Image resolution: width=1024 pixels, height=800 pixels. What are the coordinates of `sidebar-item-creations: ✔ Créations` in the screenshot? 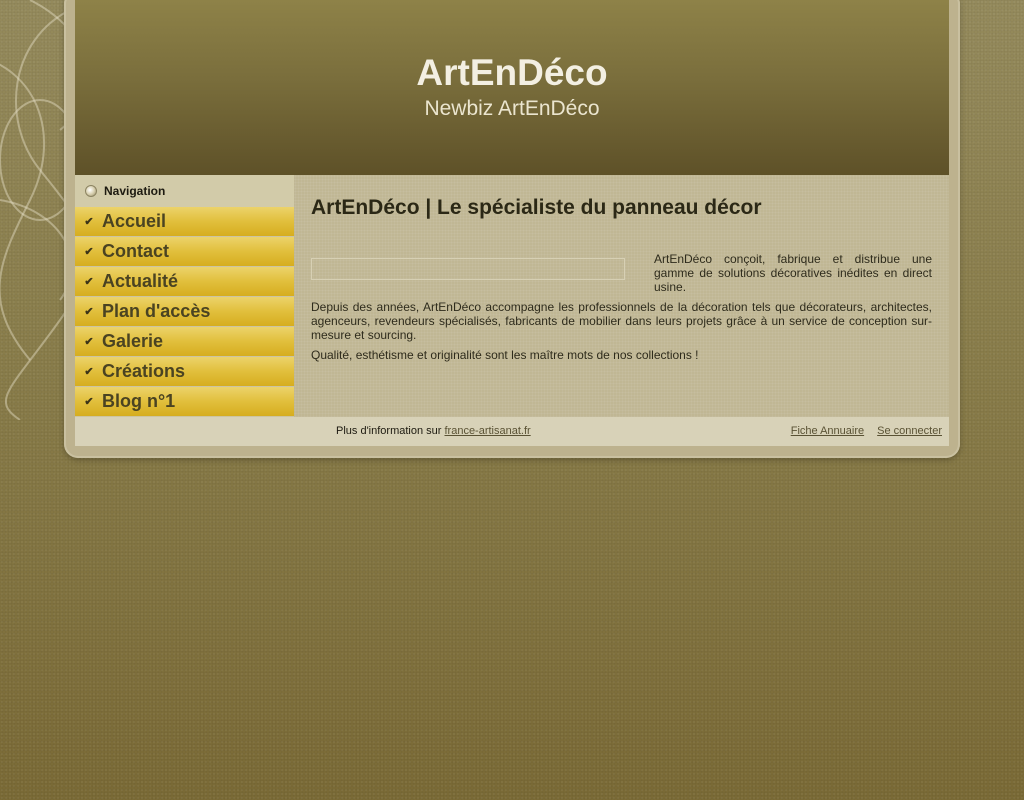 It's located at (184, 371).